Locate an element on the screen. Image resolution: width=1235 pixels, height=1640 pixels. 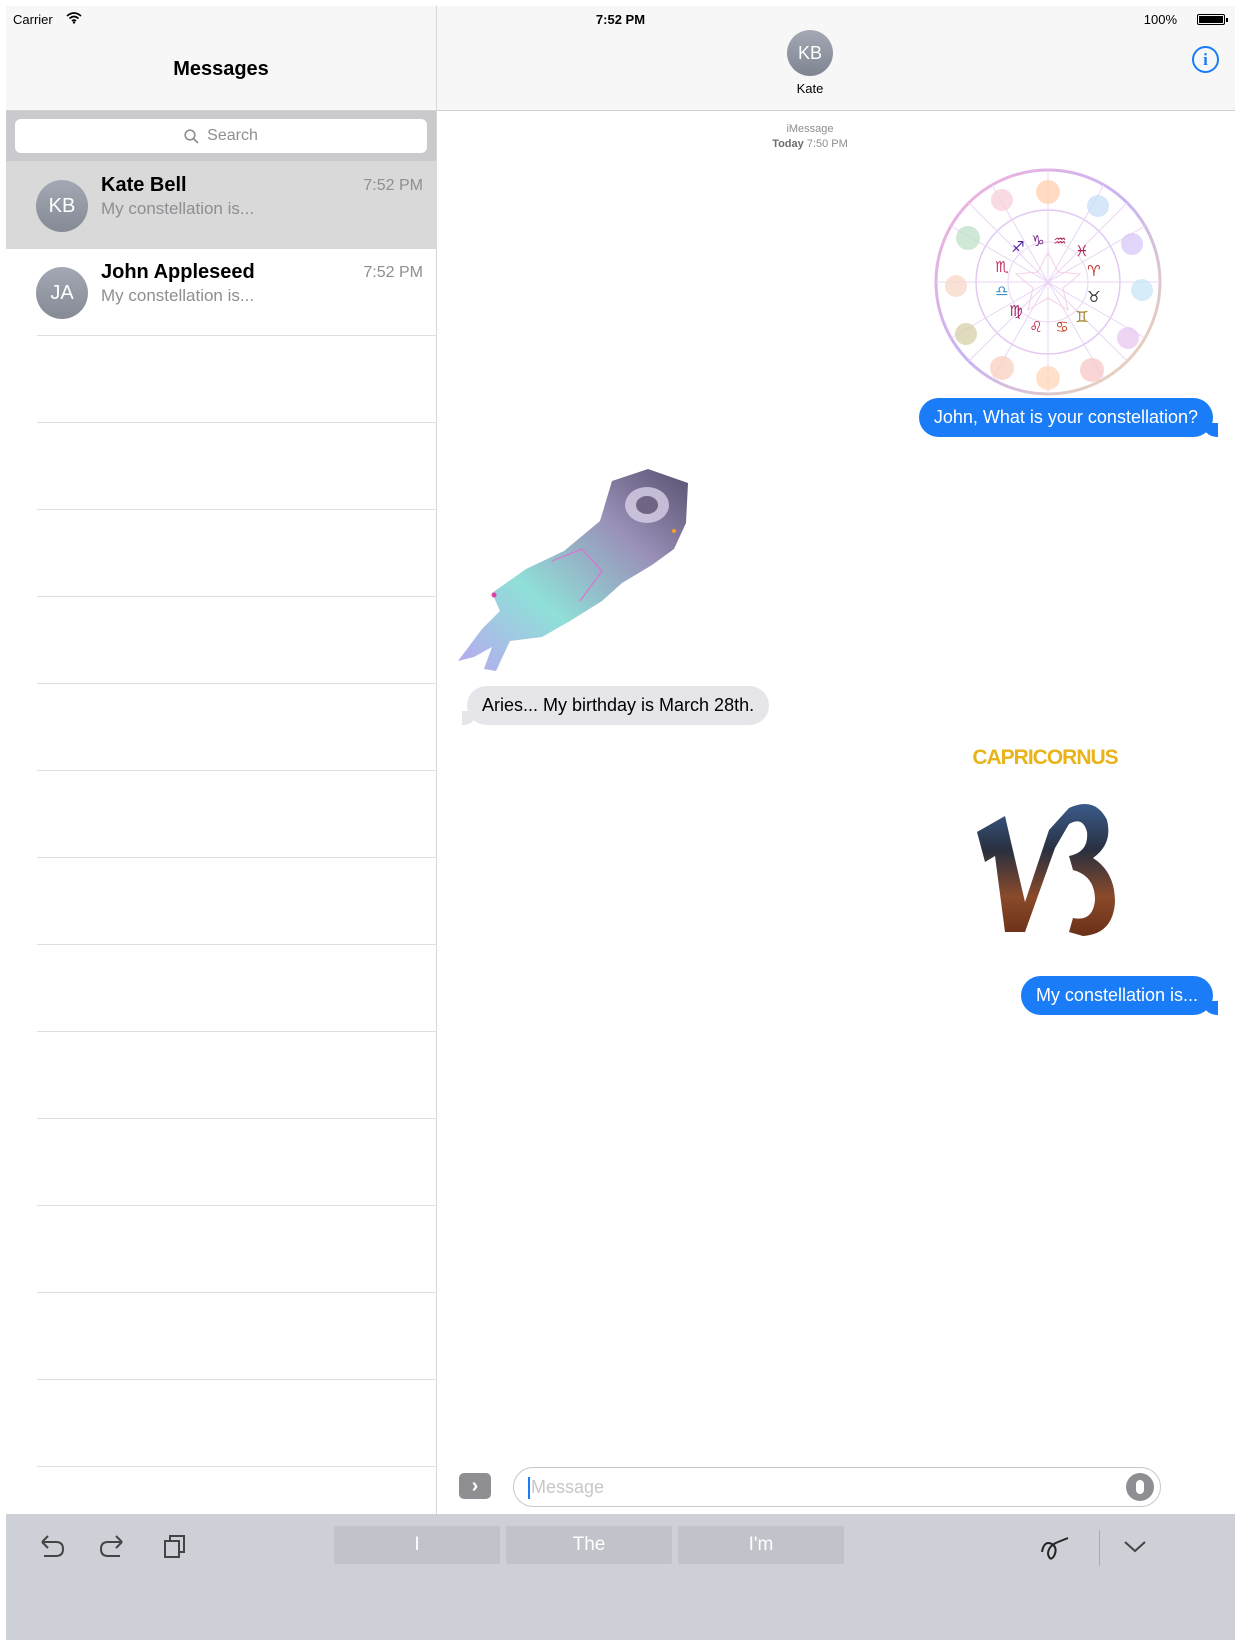
suggestion-3: I'm is located at coordinates (761, 1545).